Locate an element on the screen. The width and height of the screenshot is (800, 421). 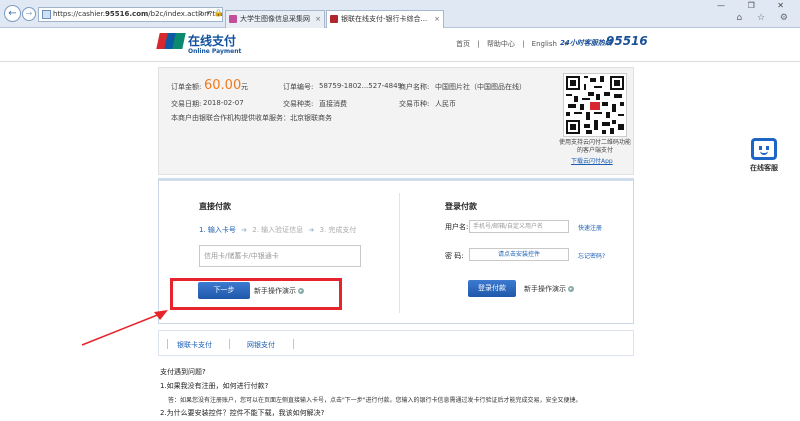
qr-code-image is located at coordinates (595, 105).